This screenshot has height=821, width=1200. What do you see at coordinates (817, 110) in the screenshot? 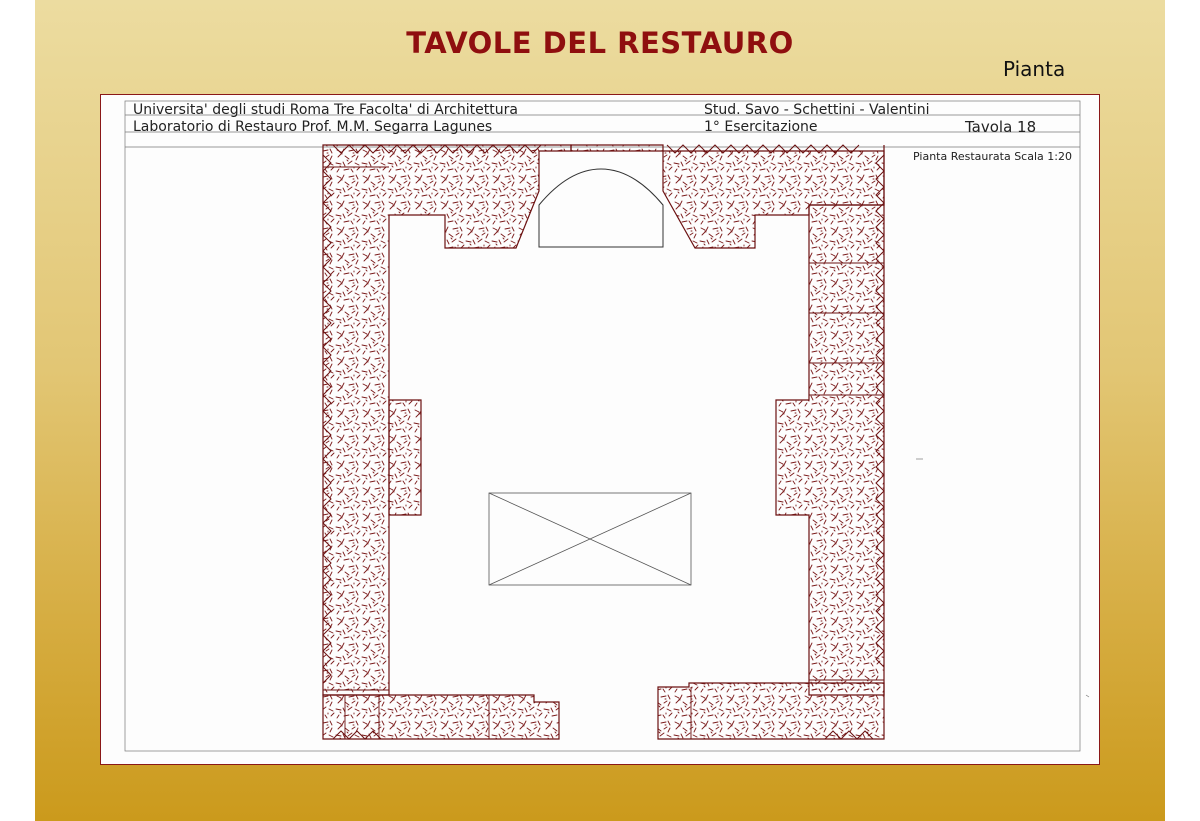
I see `header-students: Stud. Savo - Schettini - Valentini` at bounding box center [817, 110].